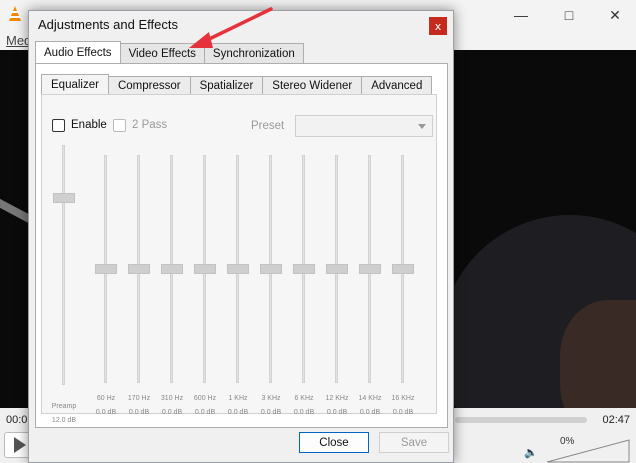  What do you see at coordinates (64, 406) in the screenshot?
I see `preamp-label: Preamp` at bounding box center [64, 406].